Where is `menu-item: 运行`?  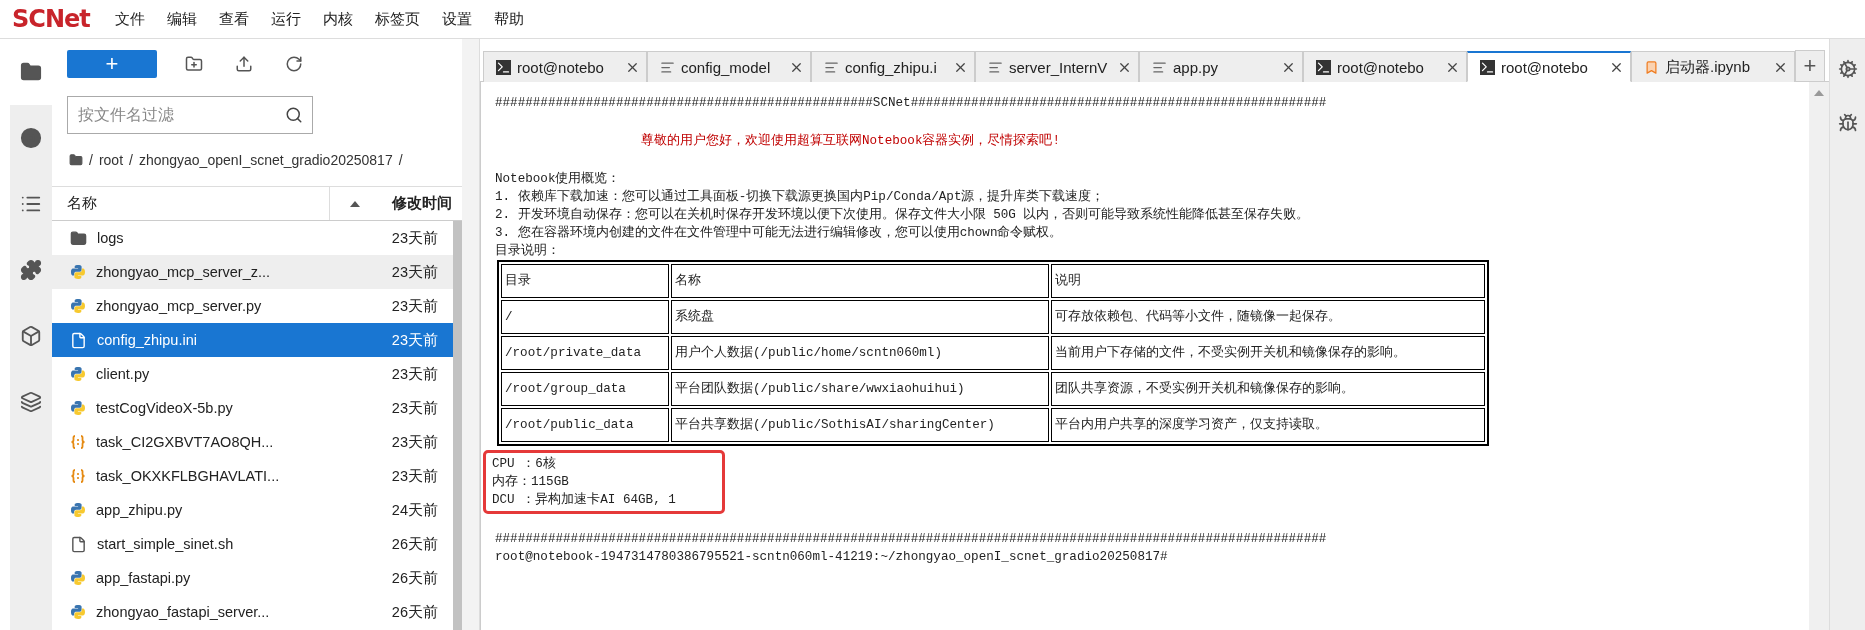 menu-item: 运行 is located at coordinates (285, 19).